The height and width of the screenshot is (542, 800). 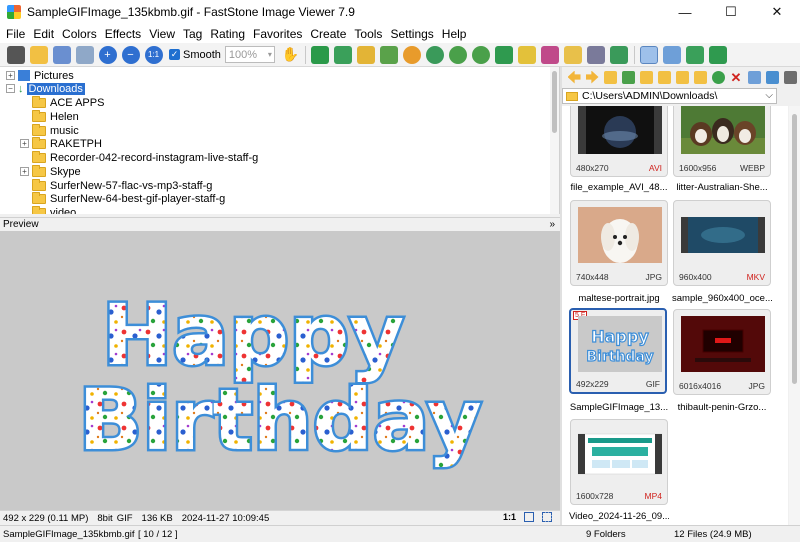 What do you see at coordinates (320, 54) in the screenshot?
I see `fit-window-icon` at bounding box center [320, 54].